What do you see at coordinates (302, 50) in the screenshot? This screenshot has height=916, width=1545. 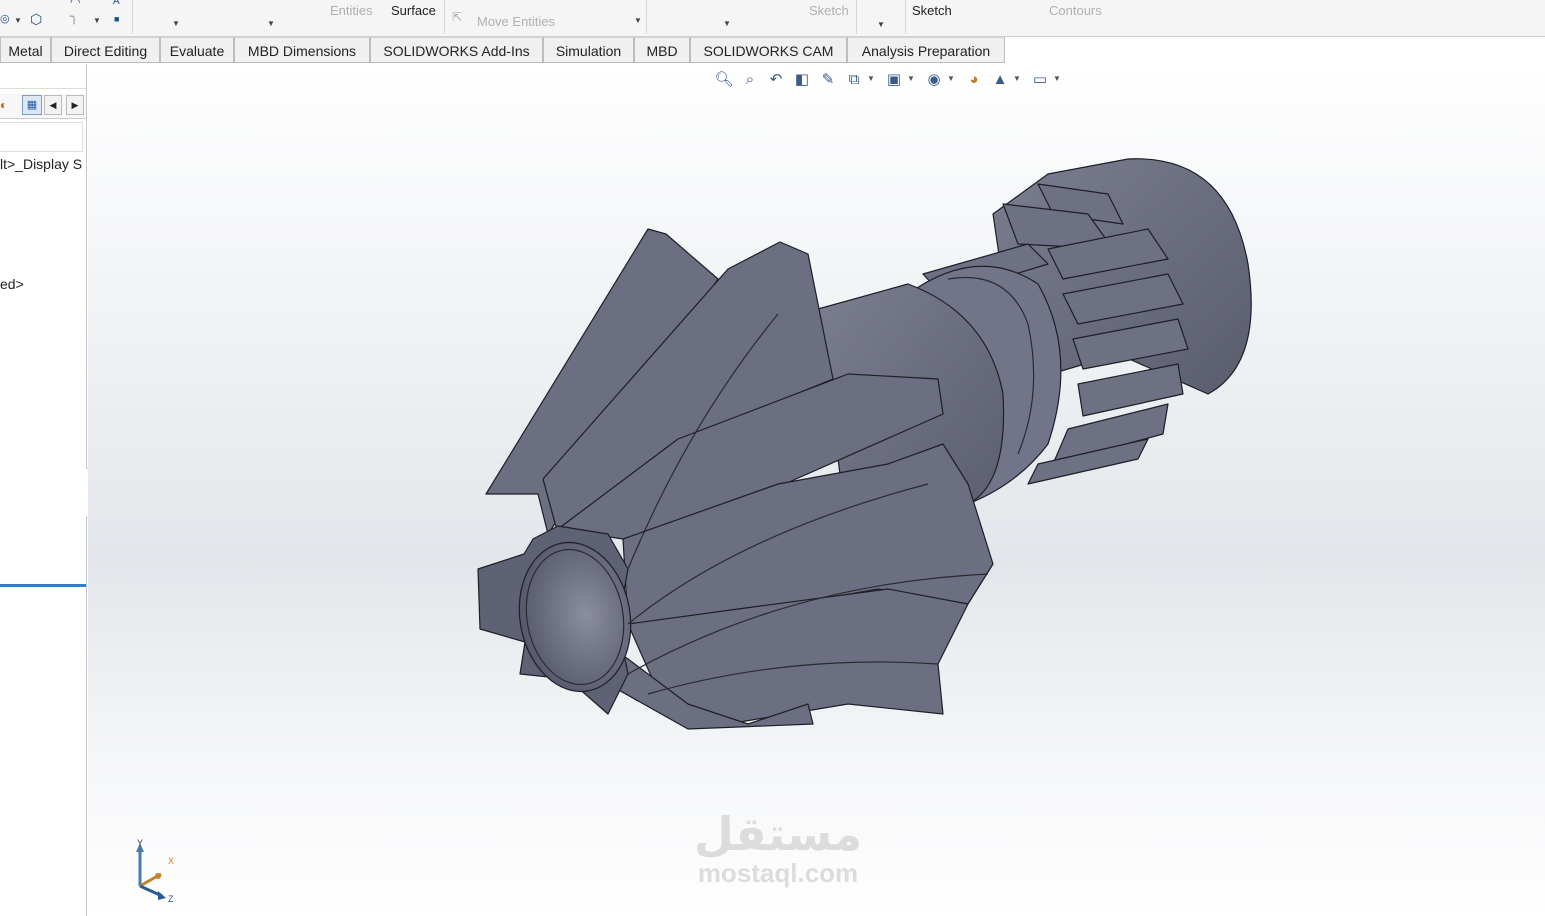 I see `tab-mbd-dimensions: MBD Dimensions` at bounding box center [302, 50].